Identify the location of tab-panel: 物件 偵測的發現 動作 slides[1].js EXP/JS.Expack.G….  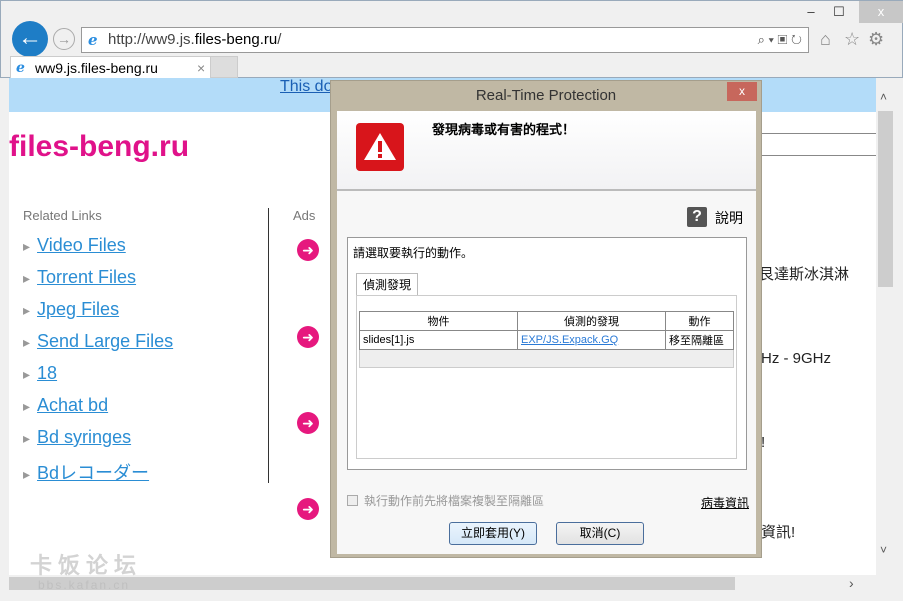
(546, 377).